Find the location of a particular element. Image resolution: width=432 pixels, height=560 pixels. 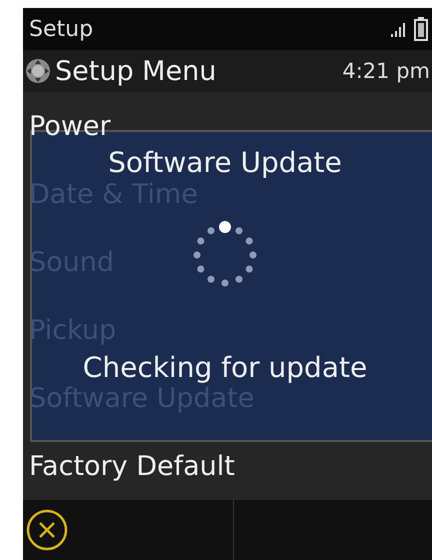

signal-icon is located at coordinates (399, 29).